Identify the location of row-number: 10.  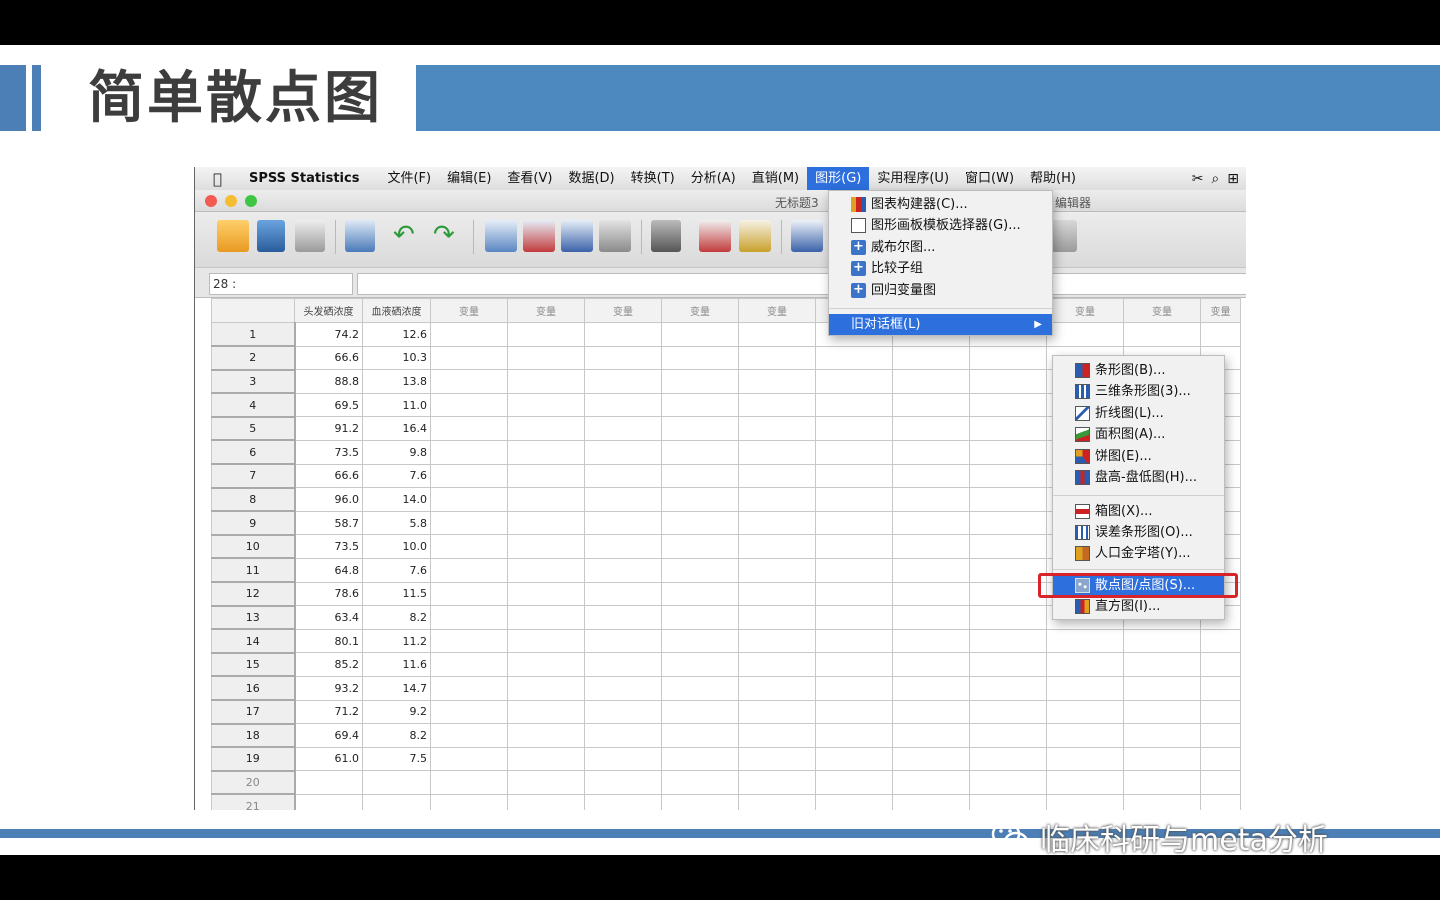
(253, 547).